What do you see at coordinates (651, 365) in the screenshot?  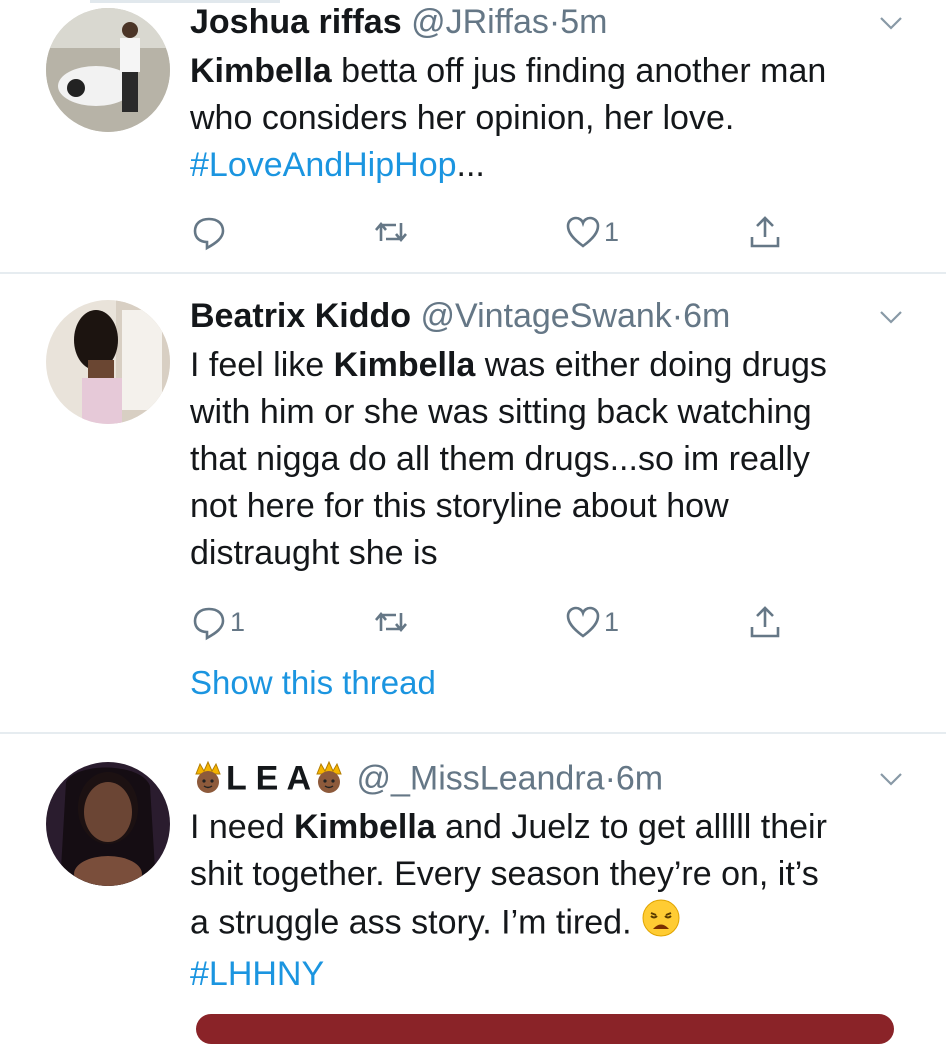 I see `text-line: was either doing drugs` at bounding box center [651, 365].